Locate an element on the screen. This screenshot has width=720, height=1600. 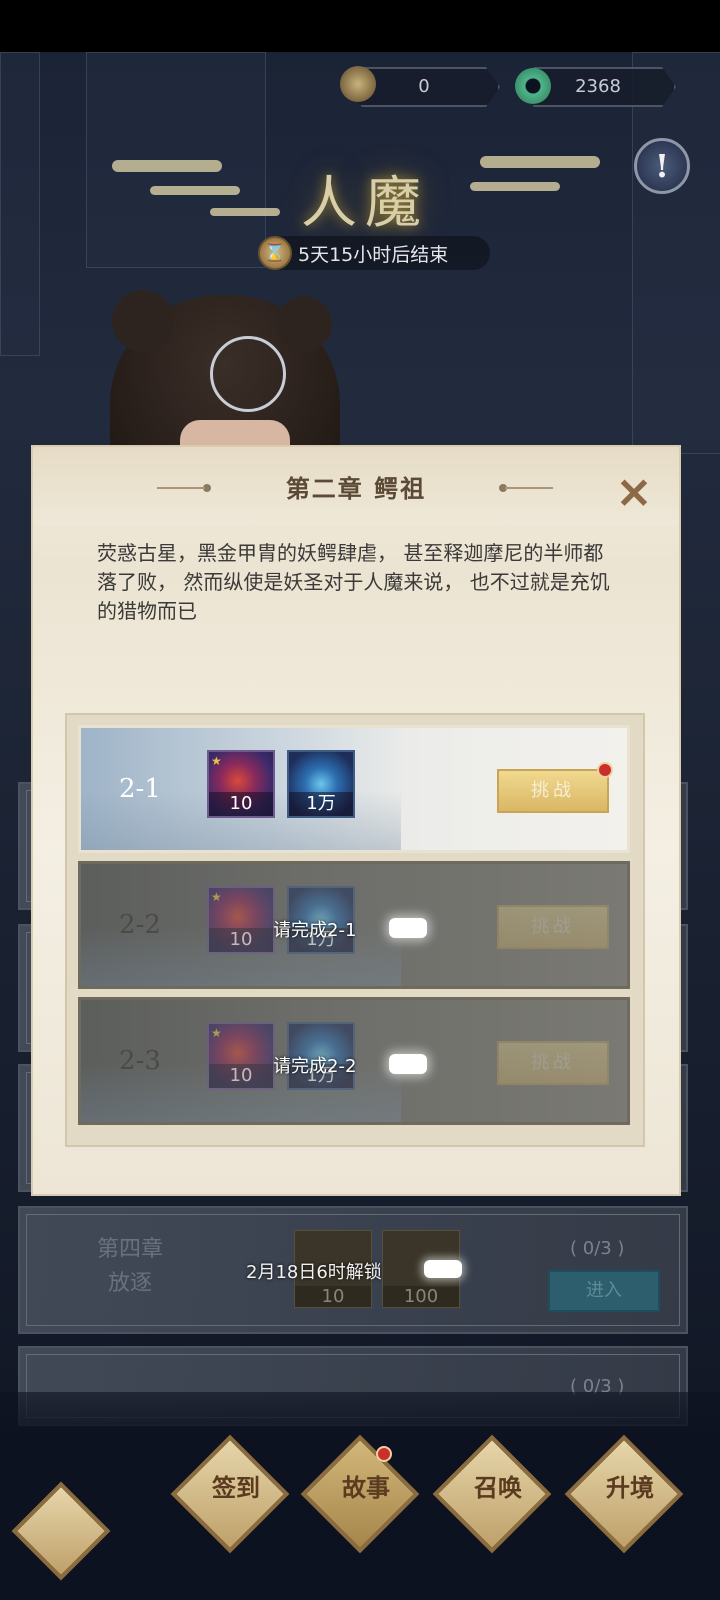
character-headpiece is located at coordinates (248, 374).